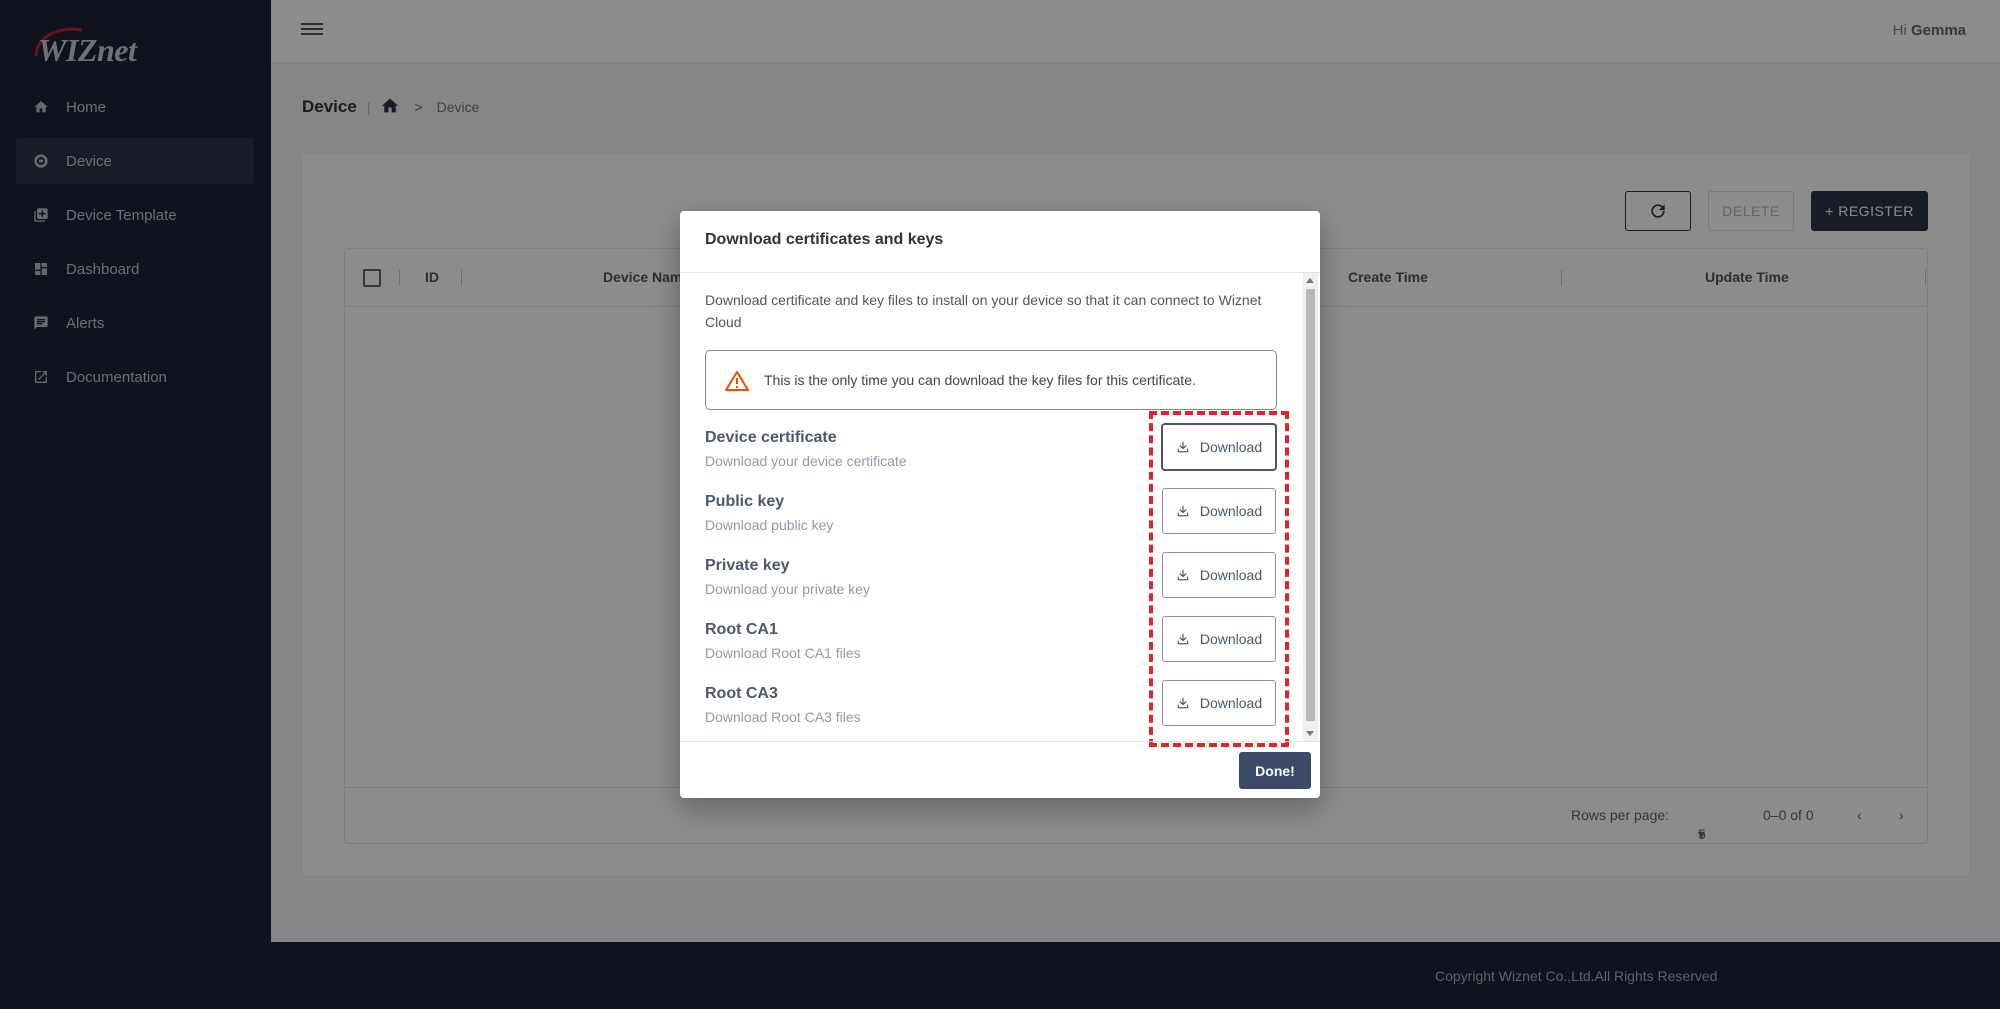  I want to click on download-item-title: Public key, so click(745, 501).